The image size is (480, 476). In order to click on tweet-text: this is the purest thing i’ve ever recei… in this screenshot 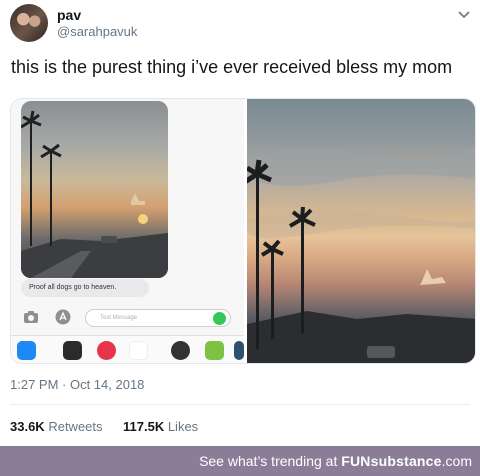, I will do `click(232, 67)`.